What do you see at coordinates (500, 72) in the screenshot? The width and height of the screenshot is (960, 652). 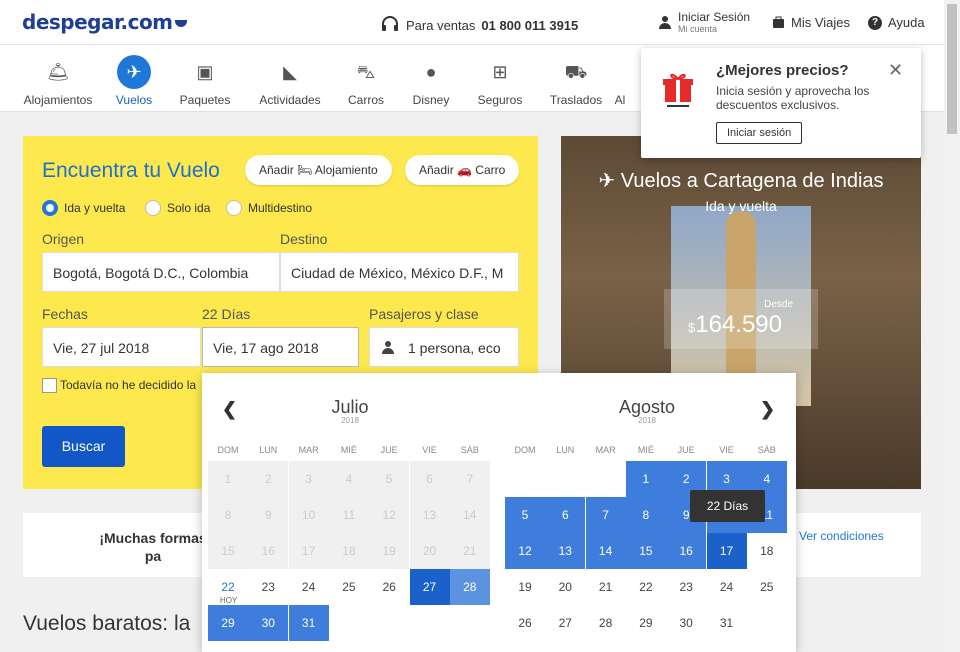 I see `medkit-icon: ⊞` at bounding box center [500, 72].